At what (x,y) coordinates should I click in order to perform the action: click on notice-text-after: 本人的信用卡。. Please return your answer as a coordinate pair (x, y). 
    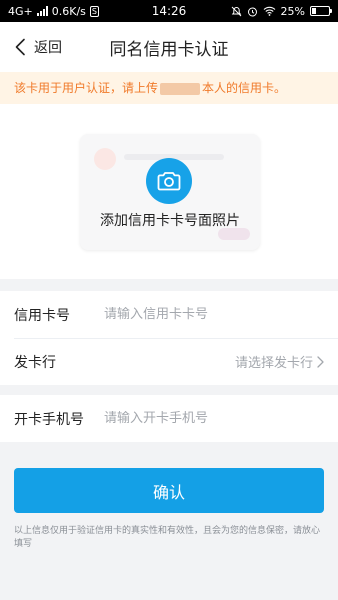
    Looking at the image, I should click on (244, 88).